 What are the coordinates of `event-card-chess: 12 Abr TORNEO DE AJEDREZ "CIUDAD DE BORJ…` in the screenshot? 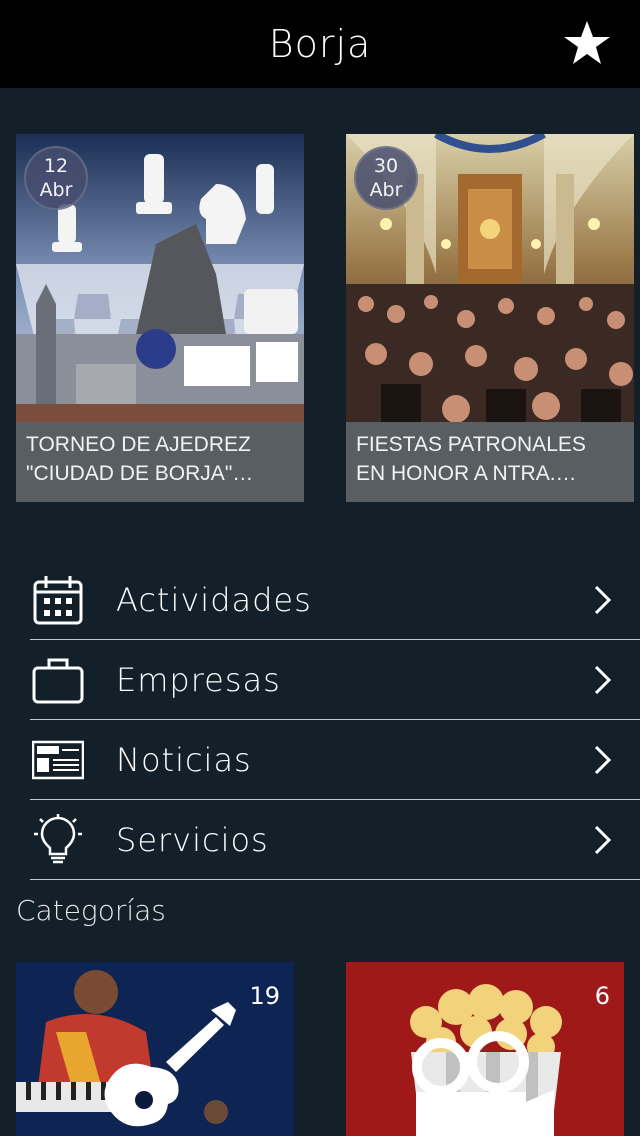 It's located at (160, 318).